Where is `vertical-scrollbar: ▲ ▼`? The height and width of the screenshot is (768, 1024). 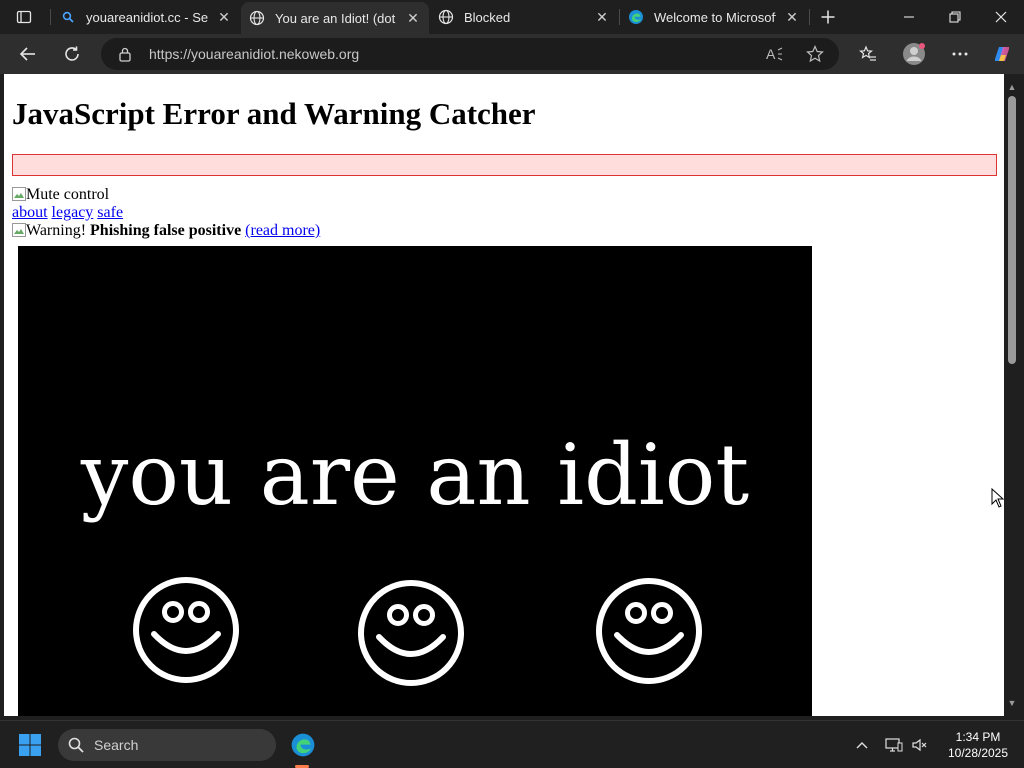
vertical-scrollbar: ▲ ▼ is located at coordinates (1012, 395).